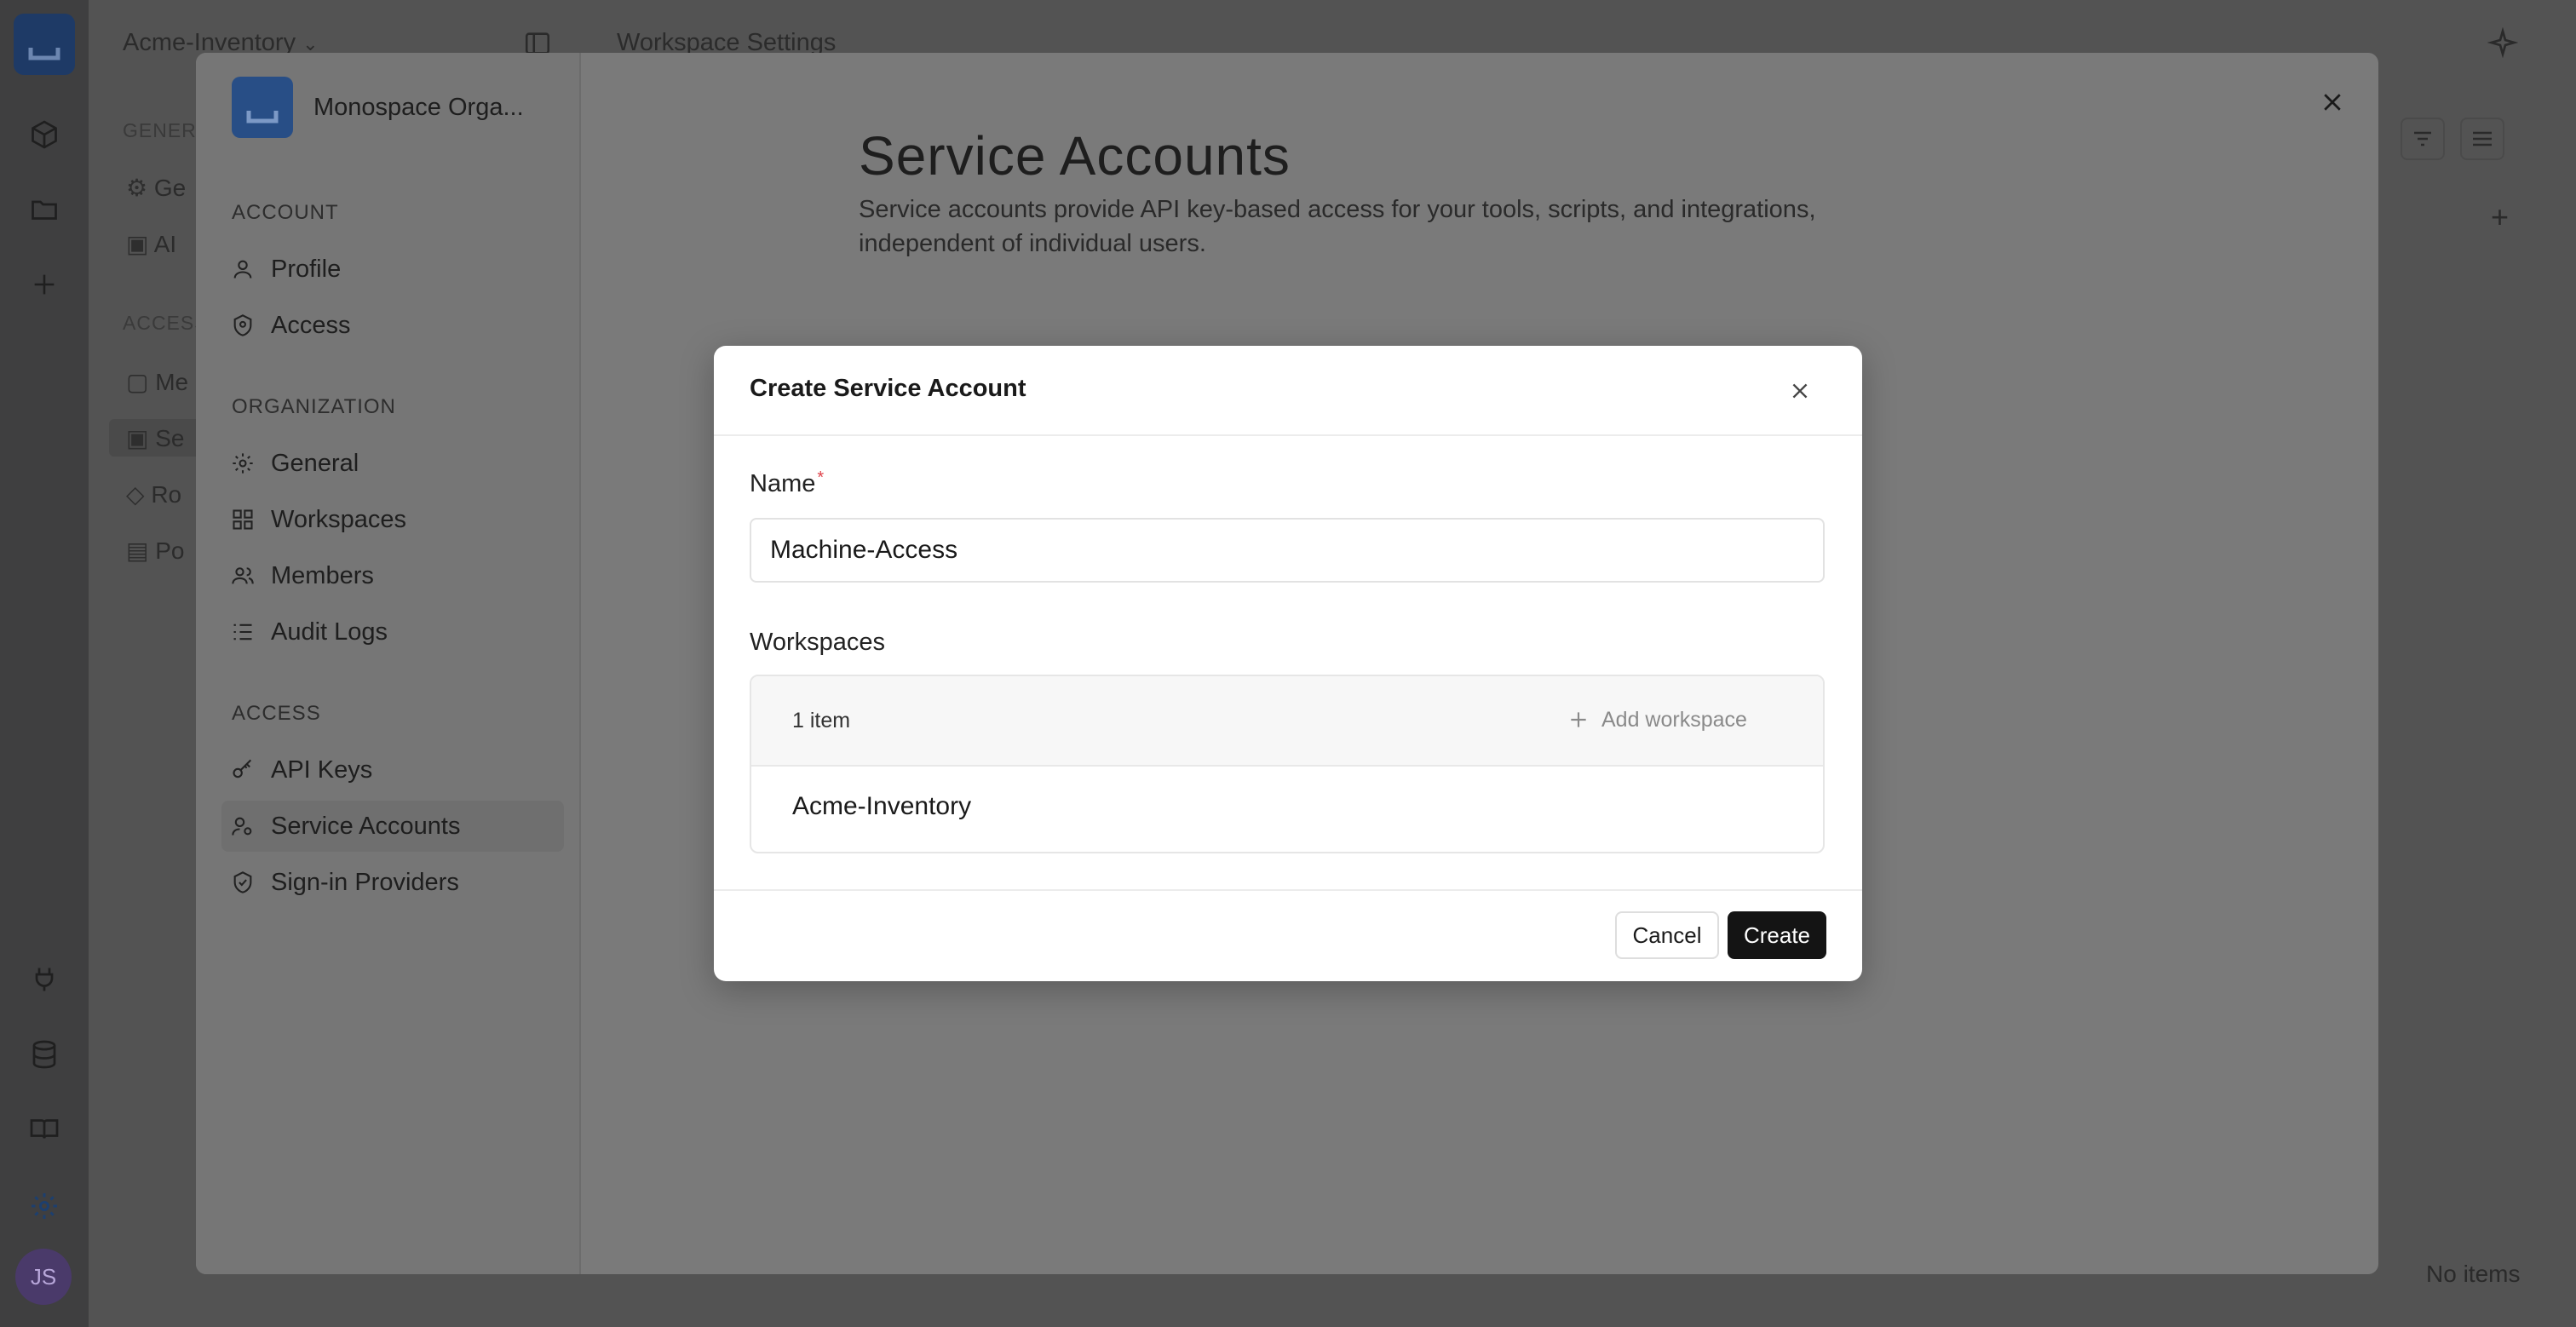  Describe the element at coordinates (339, 519) in the screenshot. I see `nav-label: Workspaces` at that location.